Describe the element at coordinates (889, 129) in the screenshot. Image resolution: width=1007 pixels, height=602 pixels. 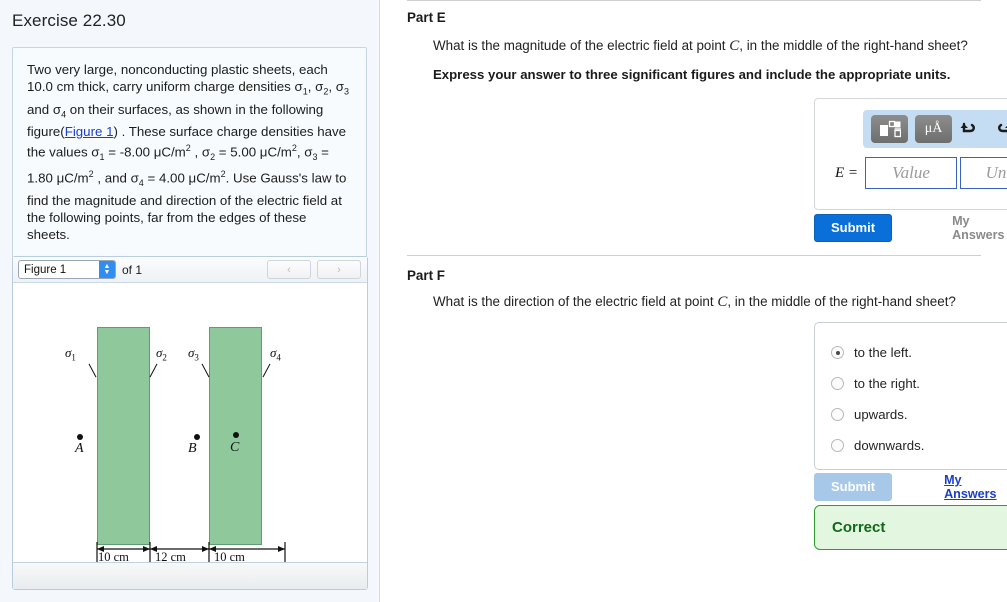
I see `template-icon` at that location.